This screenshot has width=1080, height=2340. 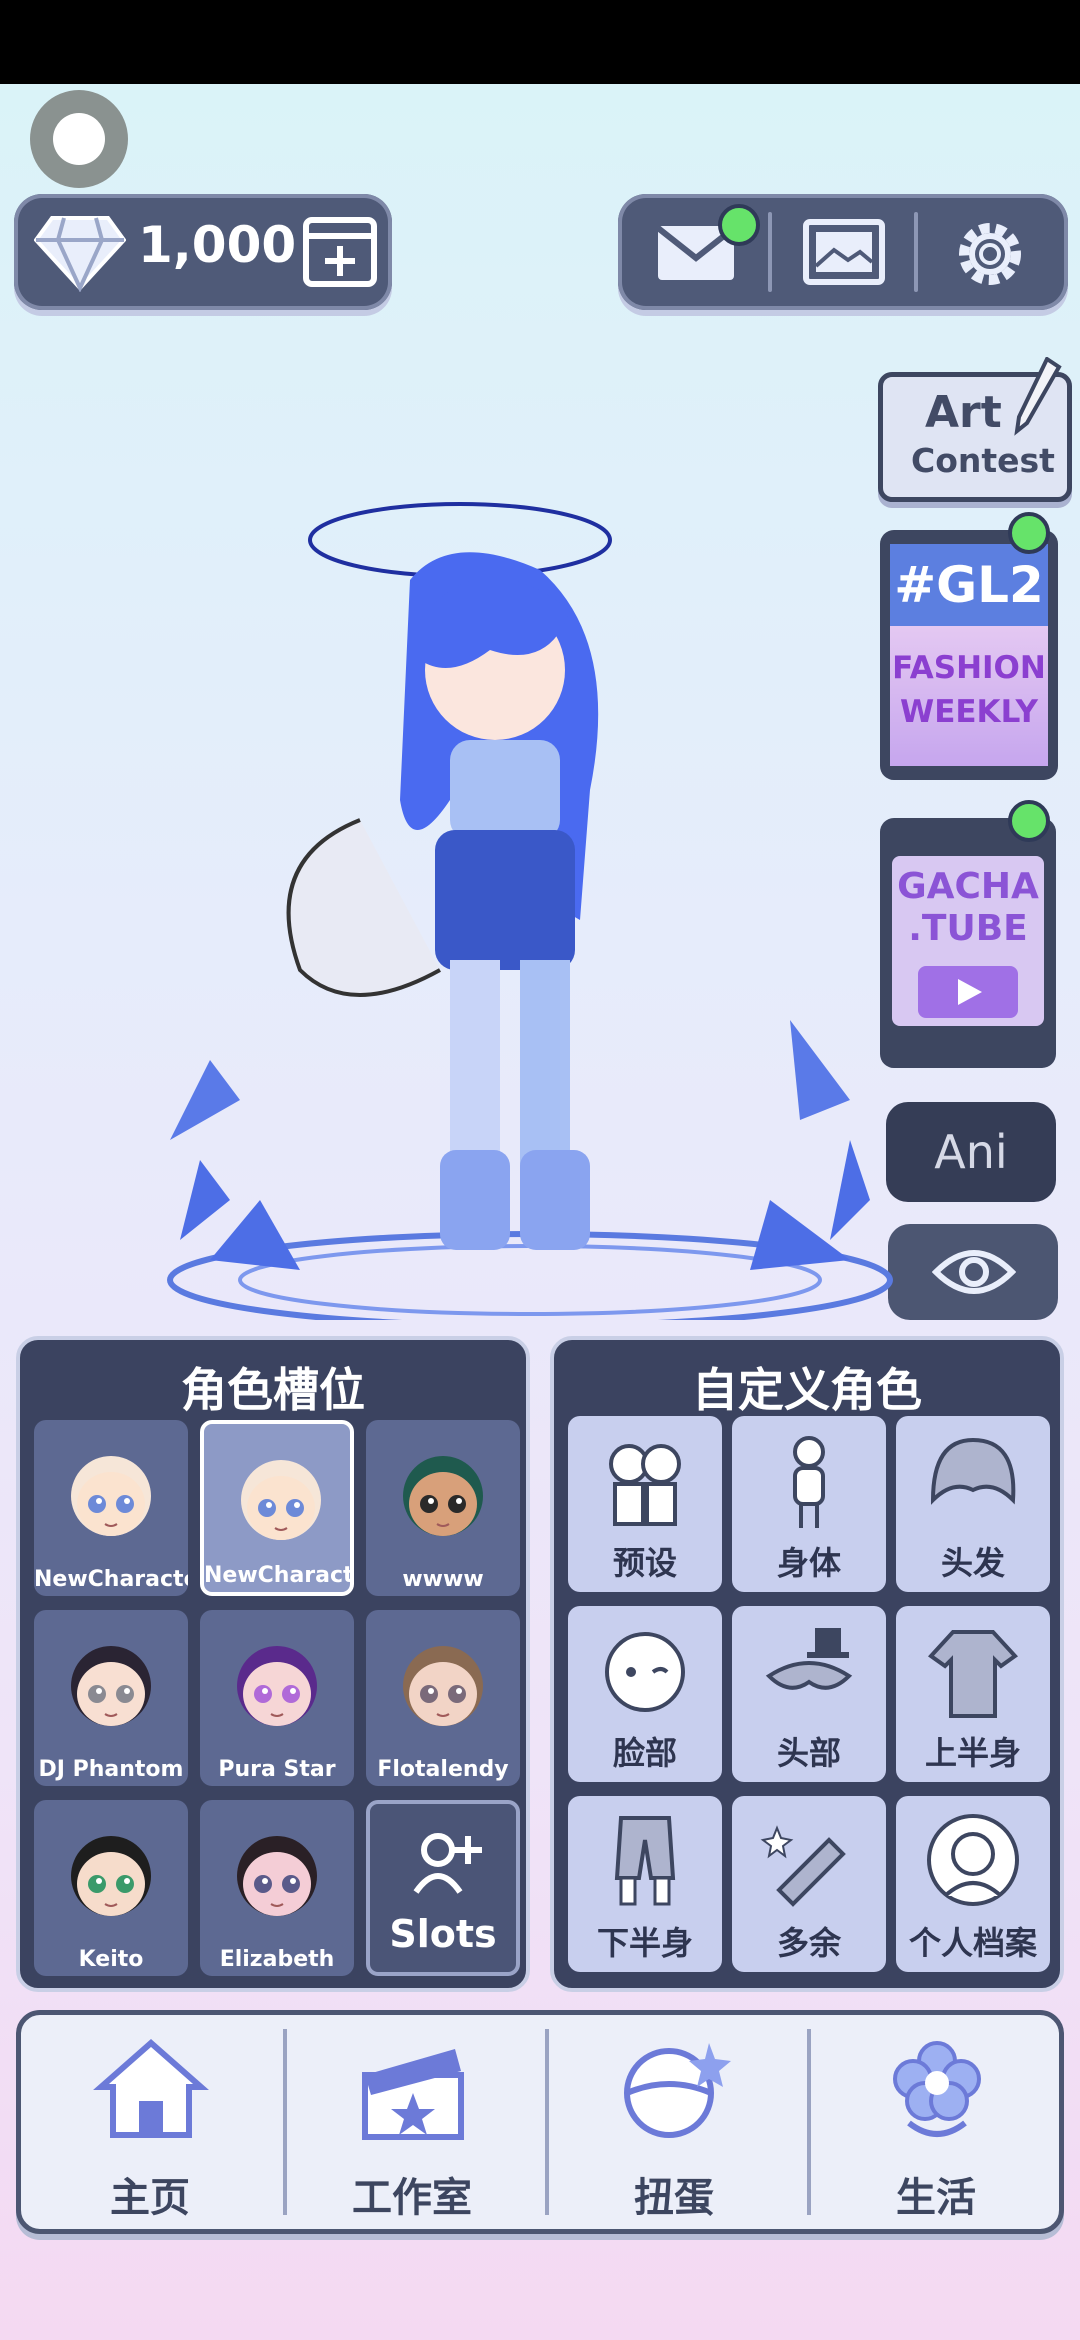 What do you see at coordinates (803, 1866) in the screenshot?
I see `extra-icon` at bounding box center [803, 1866].